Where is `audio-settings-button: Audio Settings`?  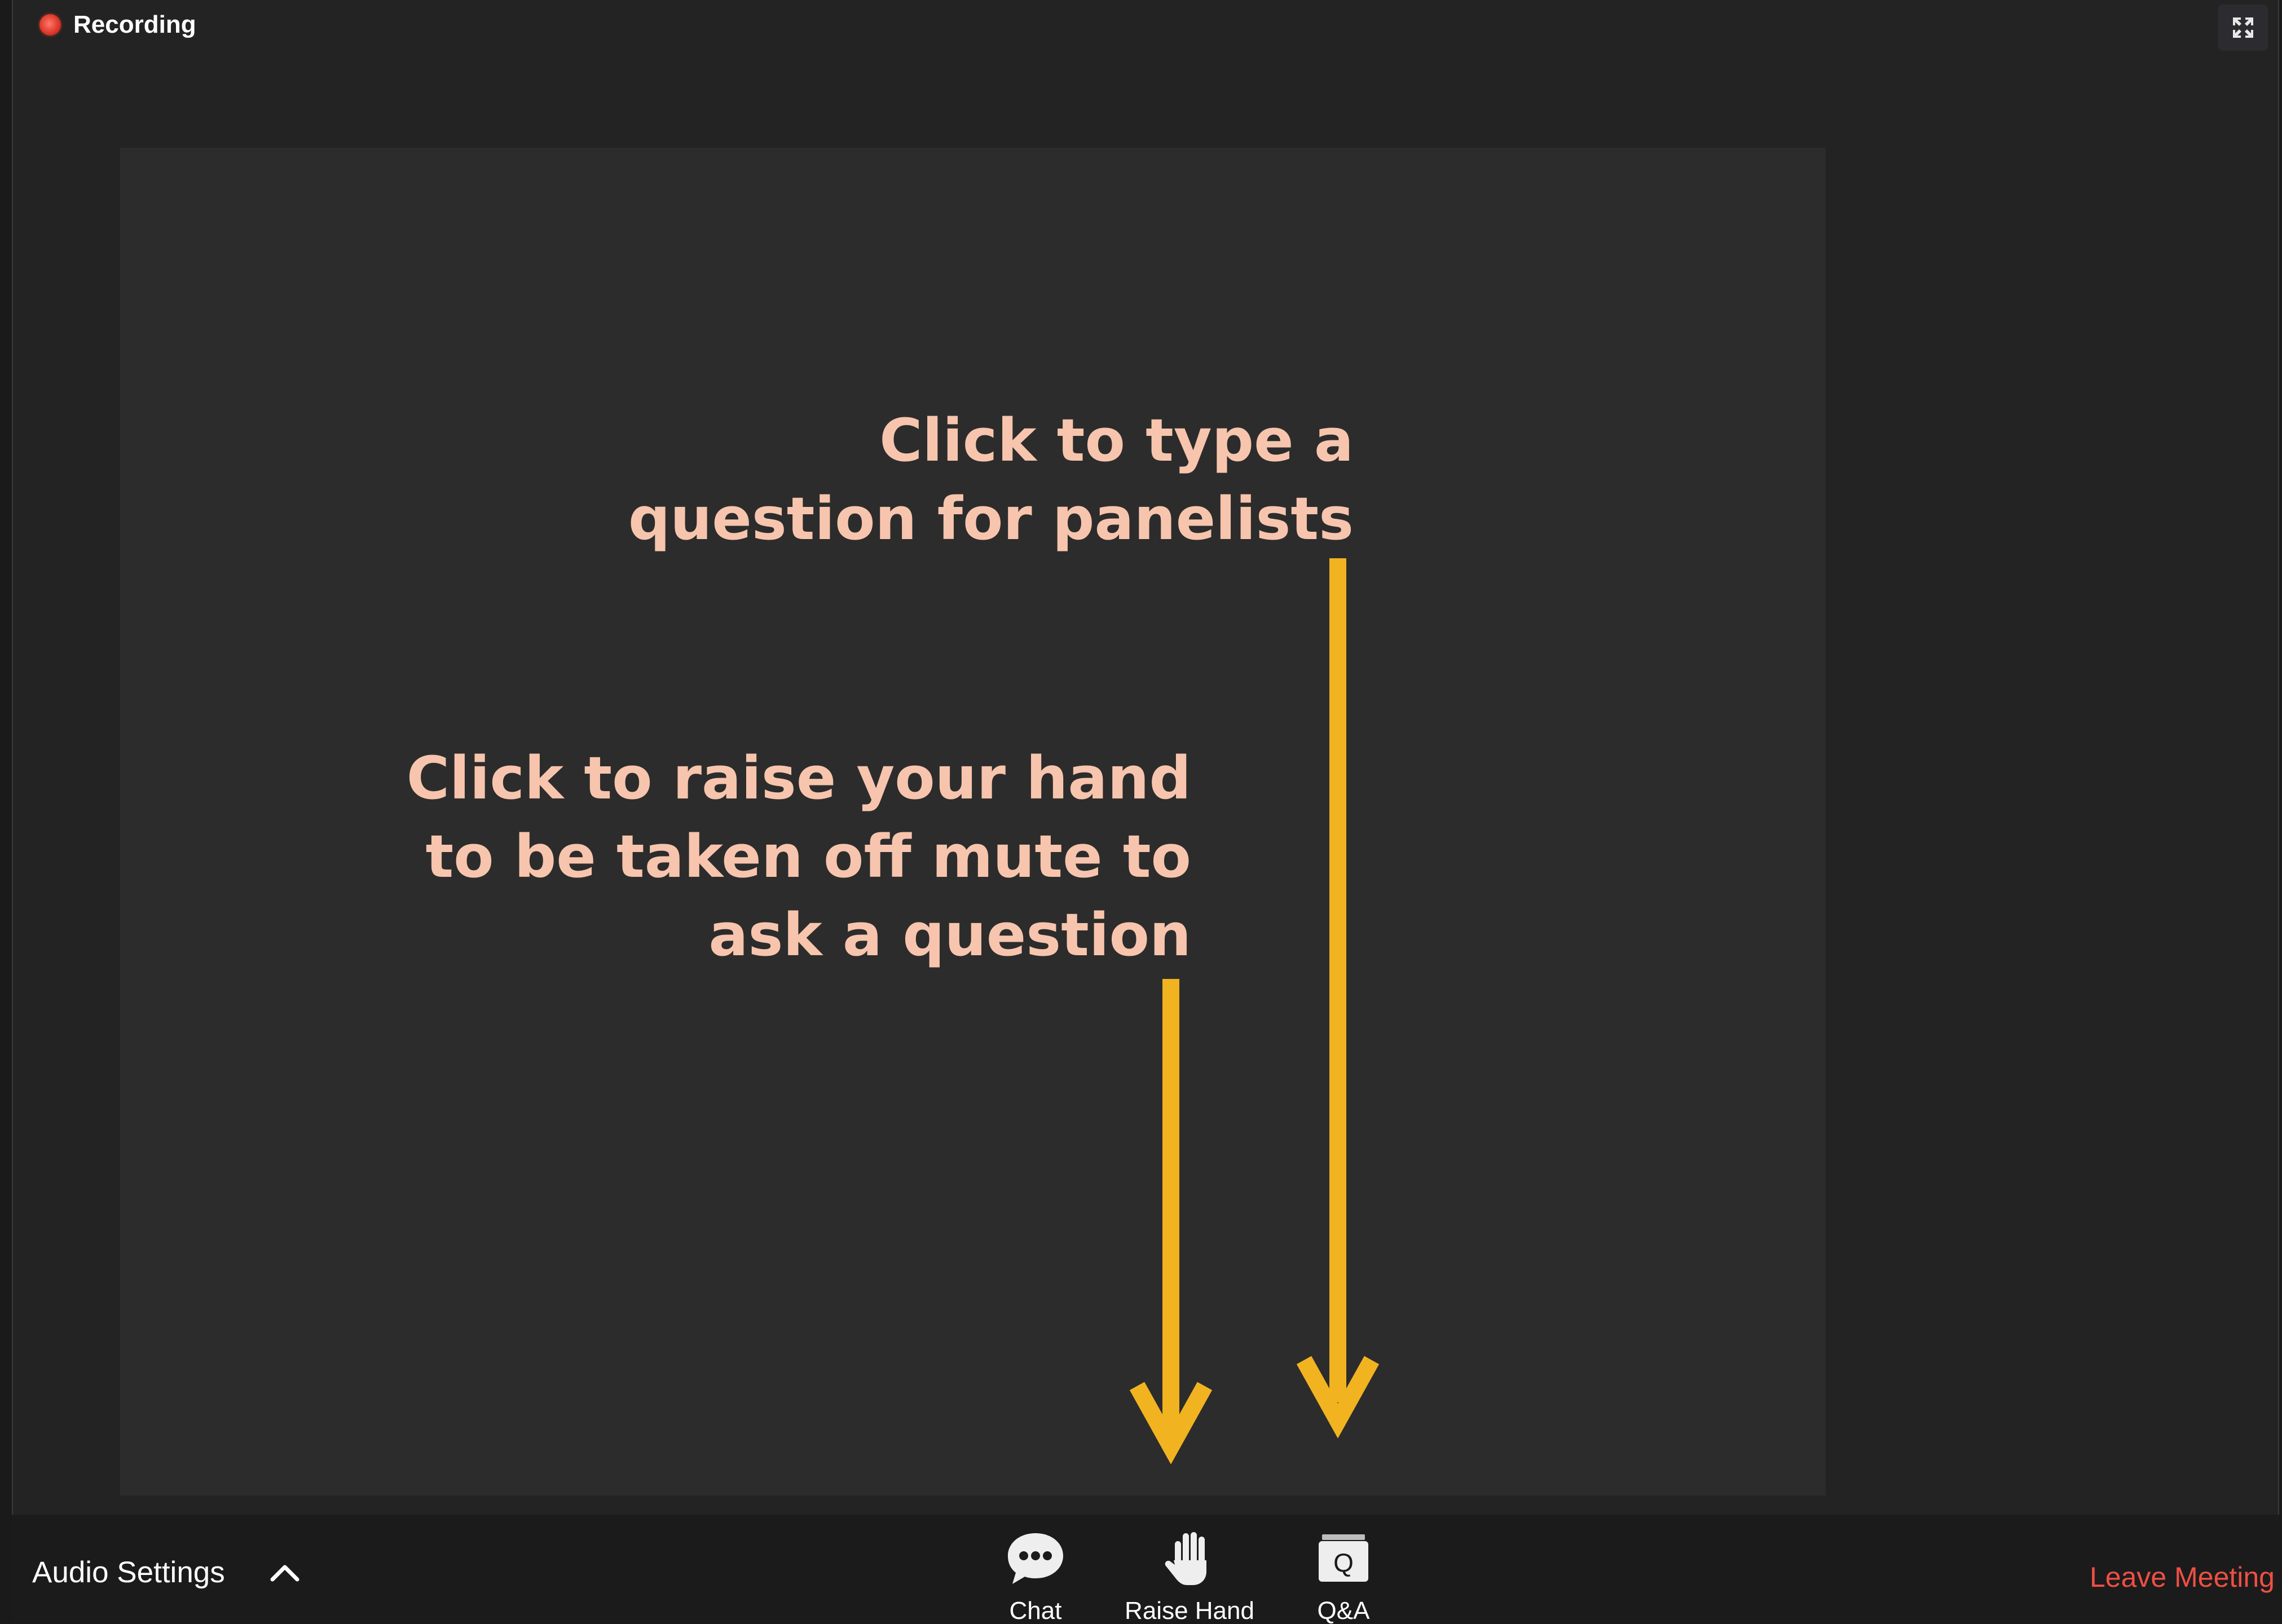
audio-settings-button: Audio Settings is located at coordinates (167, 1572).